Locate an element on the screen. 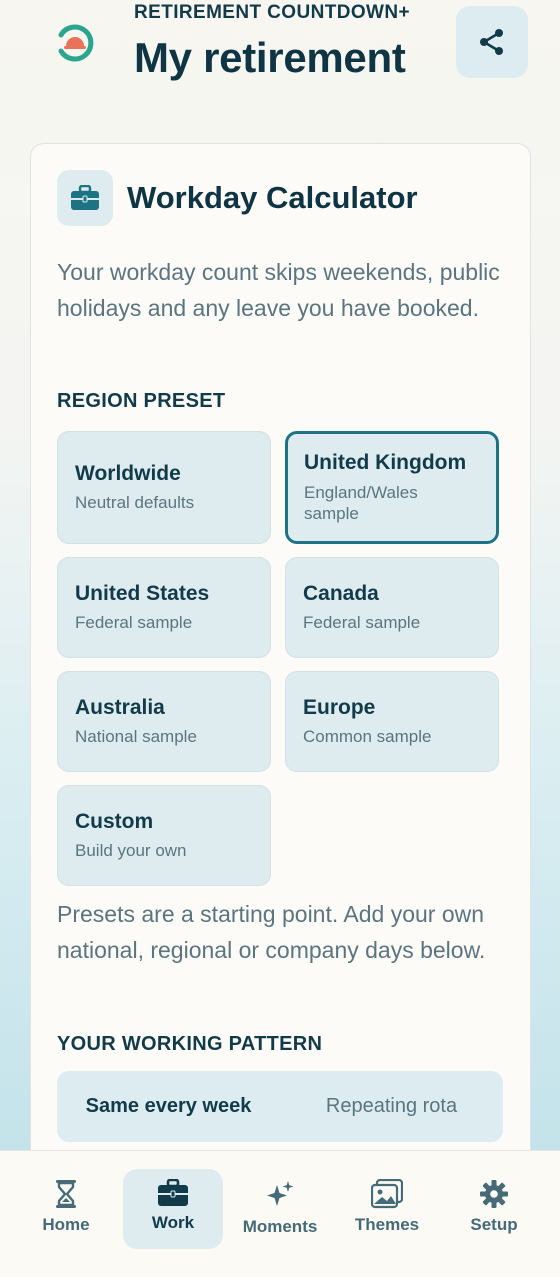  pattern-repeating-rota: Repeating rota is located at coordinates (391, 1106).